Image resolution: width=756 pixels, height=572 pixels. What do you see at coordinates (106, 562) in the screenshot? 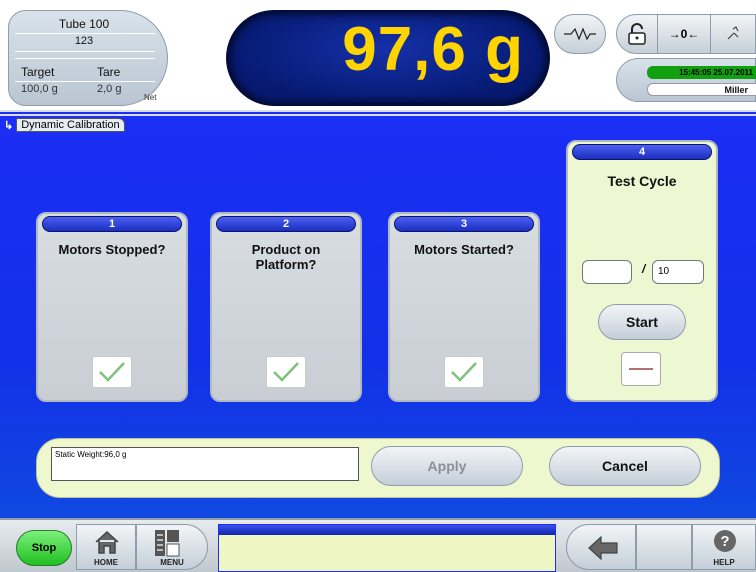
I see `home-label: HOME` at bounding box center [106, 562].